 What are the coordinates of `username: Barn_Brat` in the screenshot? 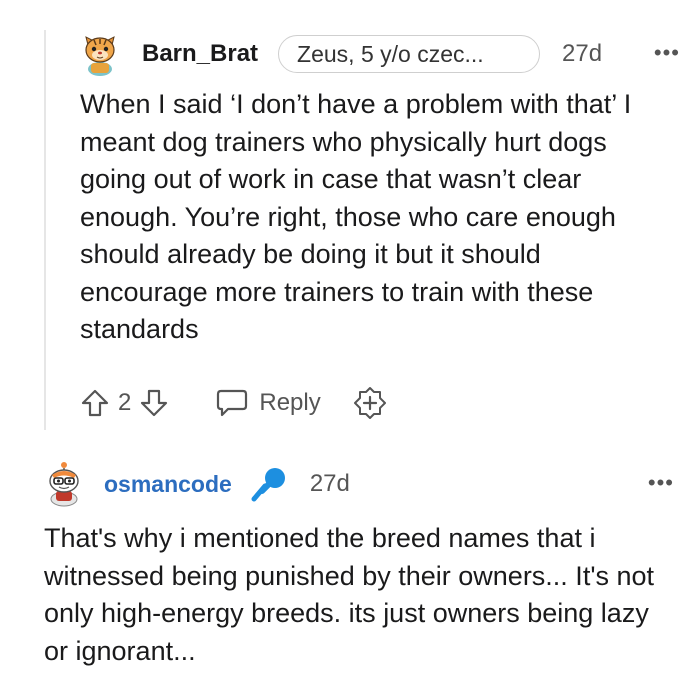 It's located at (200, 54).